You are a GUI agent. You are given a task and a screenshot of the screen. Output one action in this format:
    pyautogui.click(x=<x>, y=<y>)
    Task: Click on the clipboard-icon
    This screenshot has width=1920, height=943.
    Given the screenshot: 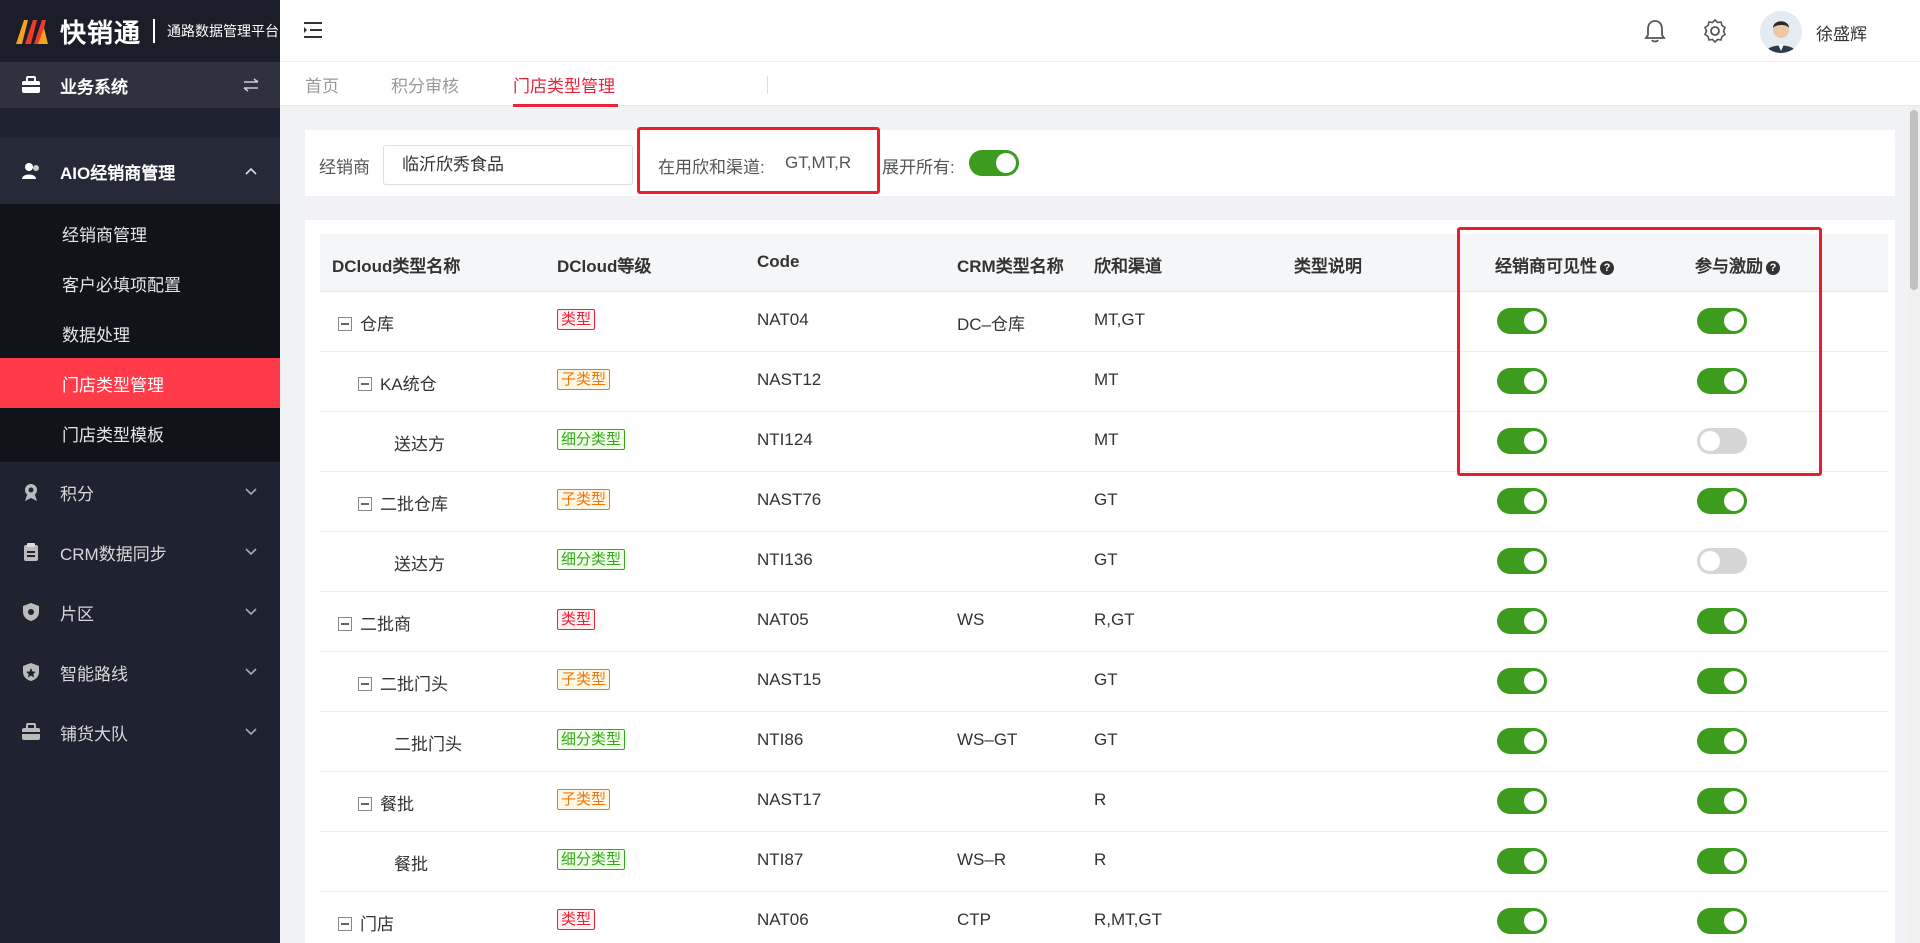 What is the action you would take?
    pyautogui.click(x=31, y=552)
    